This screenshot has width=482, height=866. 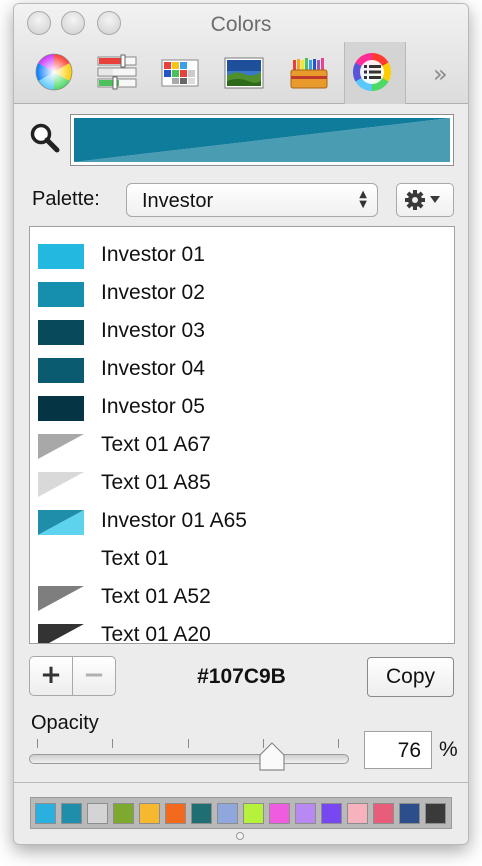 What do you see at coordinates (51, 676) in the screenshot?
I see `add-color-button: +` at bounding box center [51, 676].